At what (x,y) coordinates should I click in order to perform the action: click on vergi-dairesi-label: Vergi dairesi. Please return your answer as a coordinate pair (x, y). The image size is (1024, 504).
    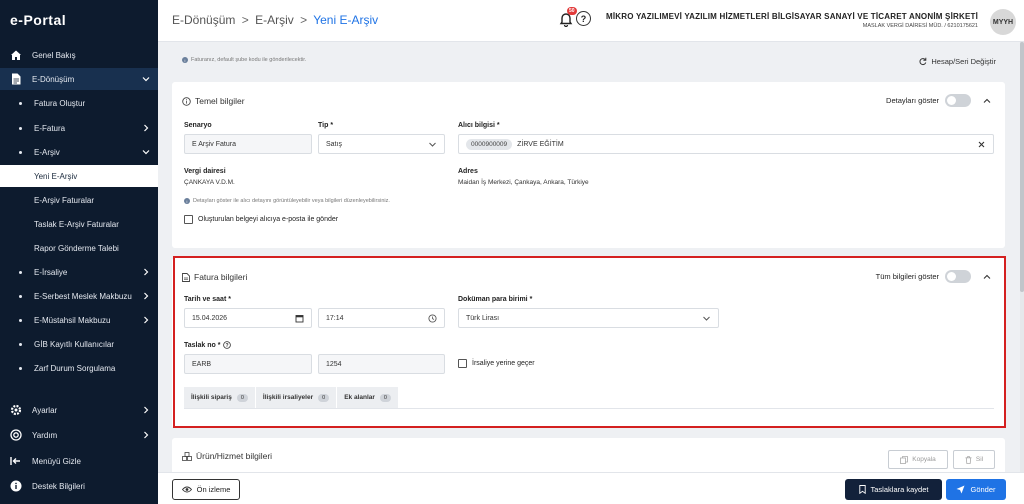
    Looking at the image, I should click on (205, 171).